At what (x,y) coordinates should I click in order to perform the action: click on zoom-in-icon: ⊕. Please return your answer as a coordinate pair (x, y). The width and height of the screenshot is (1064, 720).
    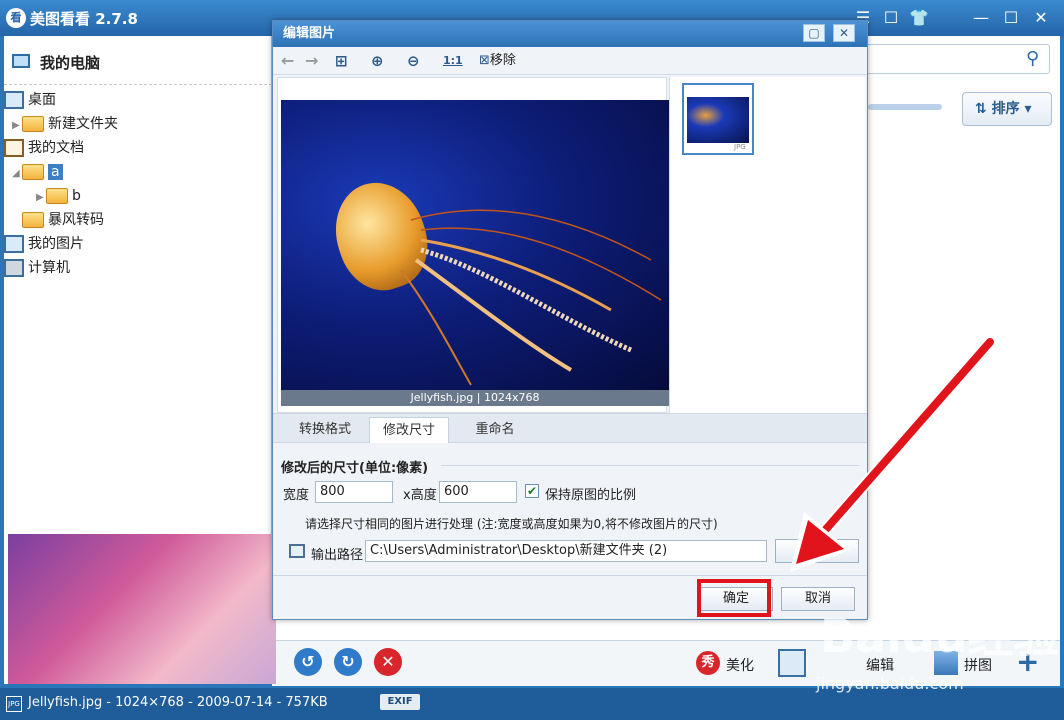
    Looking at the image, I should click on (377, 61).